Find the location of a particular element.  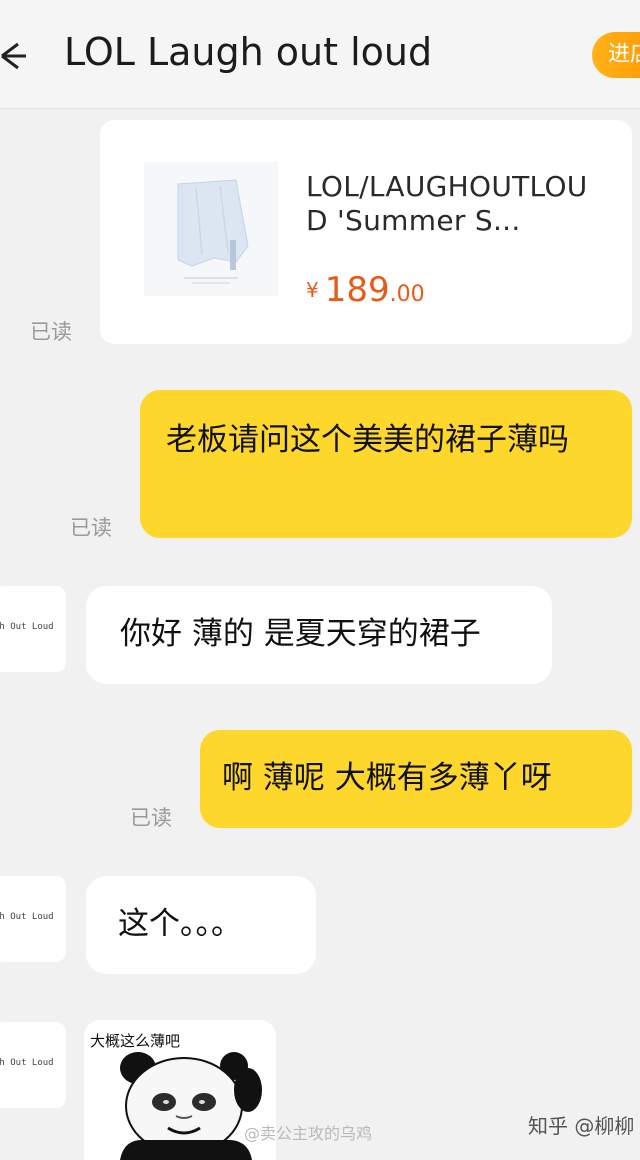

price-currency: ¥ is located at coordinates (312, 290).